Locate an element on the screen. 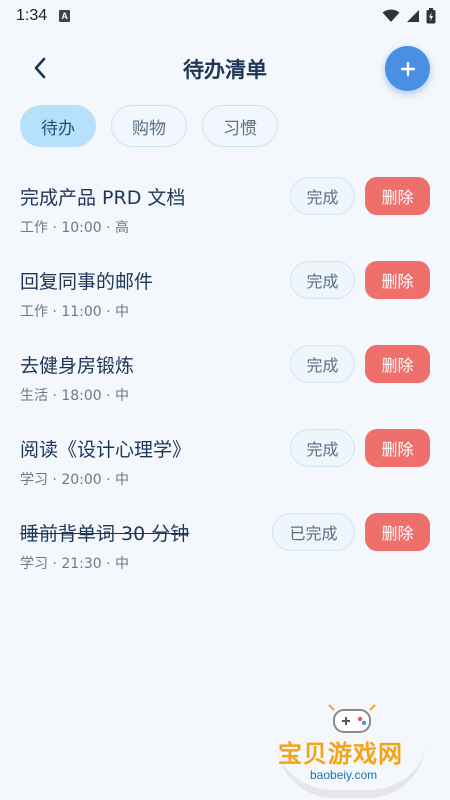  category-tabs: 待办 购物 习惯 is located at coordinates (149, 126).